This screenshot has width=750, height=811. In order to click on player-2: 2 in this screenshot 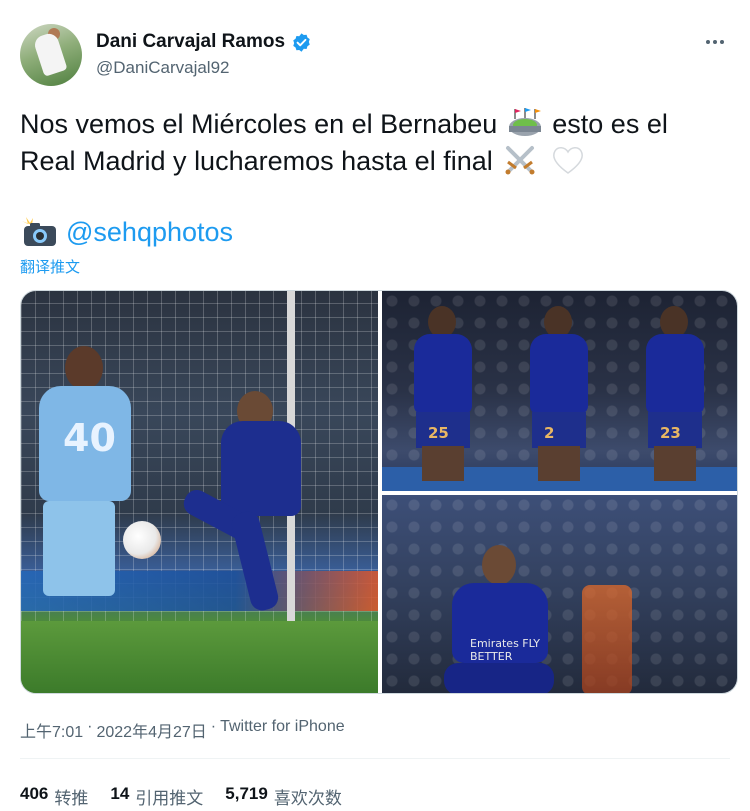, I will do `click(558, 393)`.